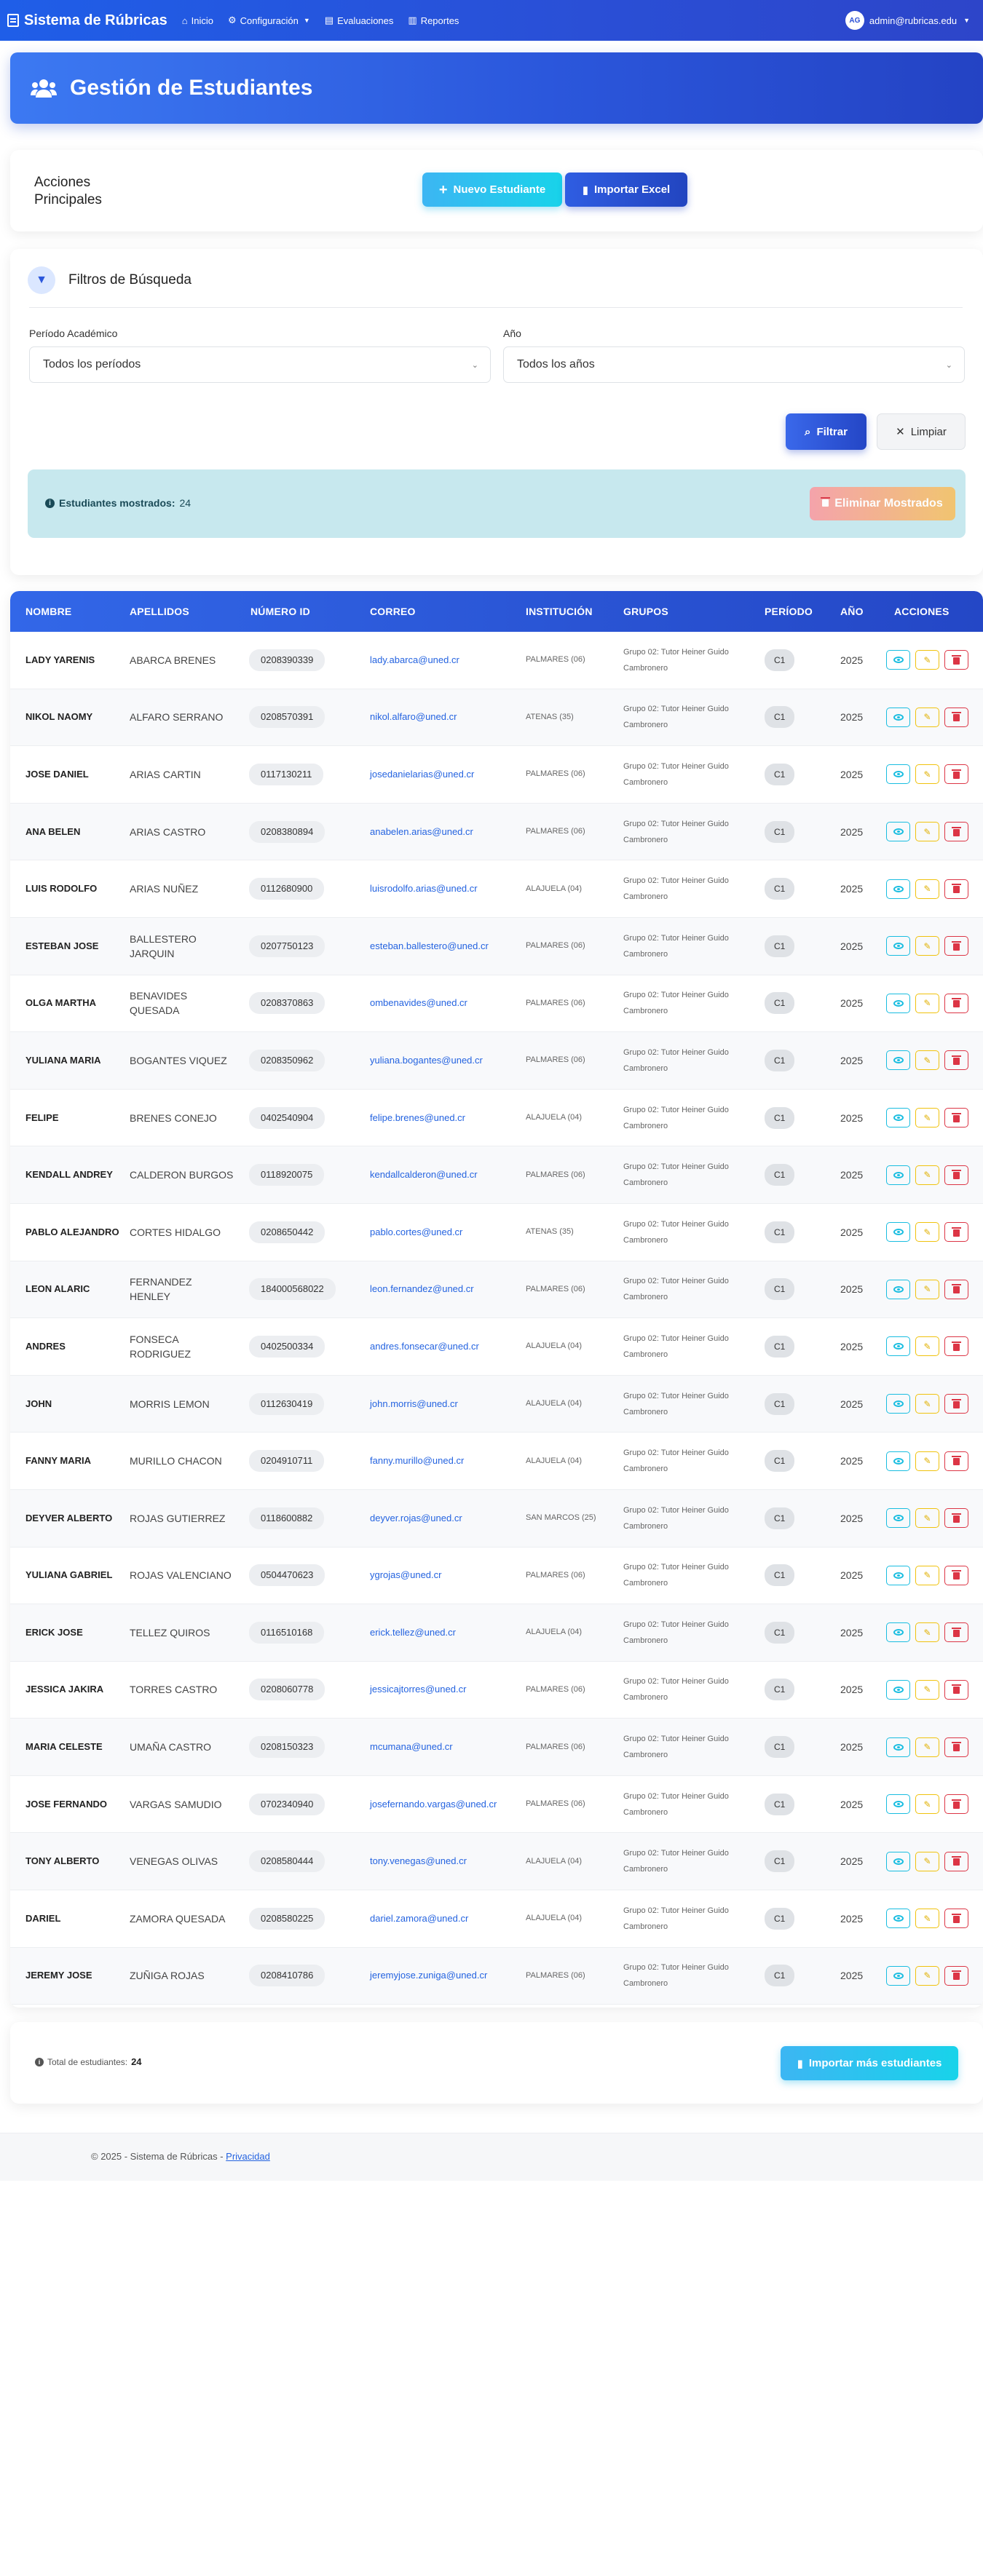  What do you see at coordinates (789, 611) in the screenshot?
I see `column-header: PERÍODO` at bounding box center [789, 611].